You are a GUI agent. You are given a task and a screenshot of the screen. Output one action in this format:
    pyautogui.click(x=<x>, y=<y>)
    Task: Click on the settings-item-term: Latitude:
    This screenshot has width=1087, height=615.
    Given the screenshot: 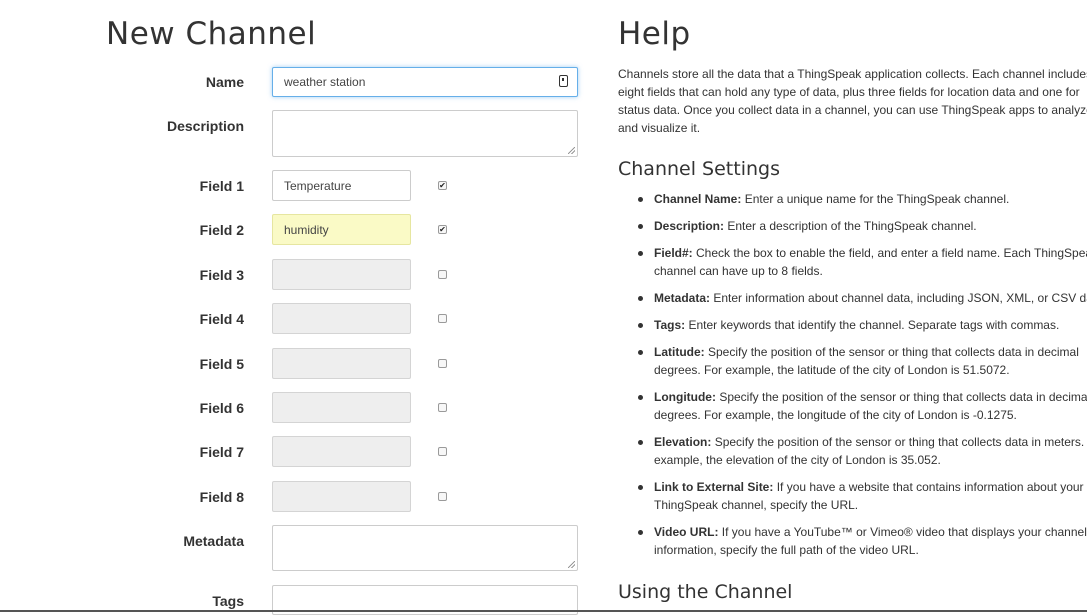 What is the action you would take?
    pyautogui.click(x=679, y=352)
    